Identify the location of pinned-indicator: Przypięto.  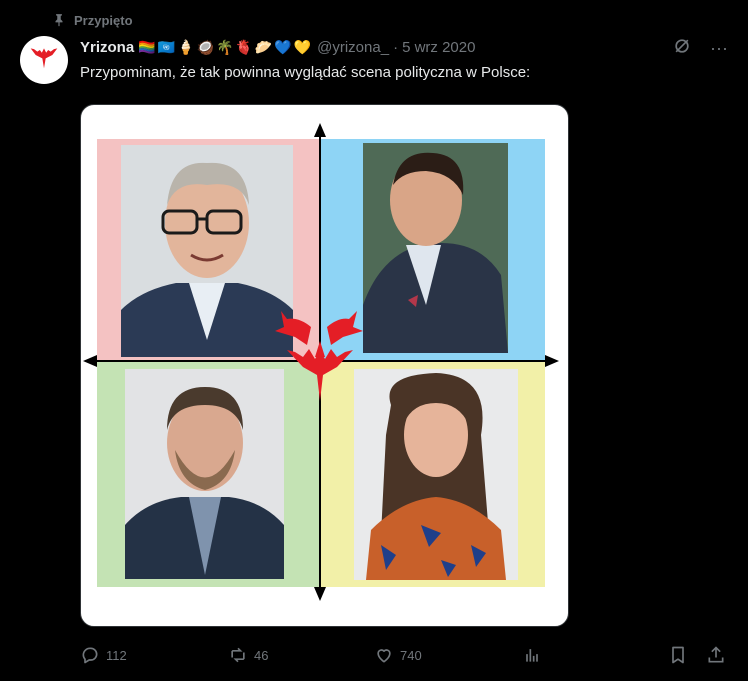
(92, 20).